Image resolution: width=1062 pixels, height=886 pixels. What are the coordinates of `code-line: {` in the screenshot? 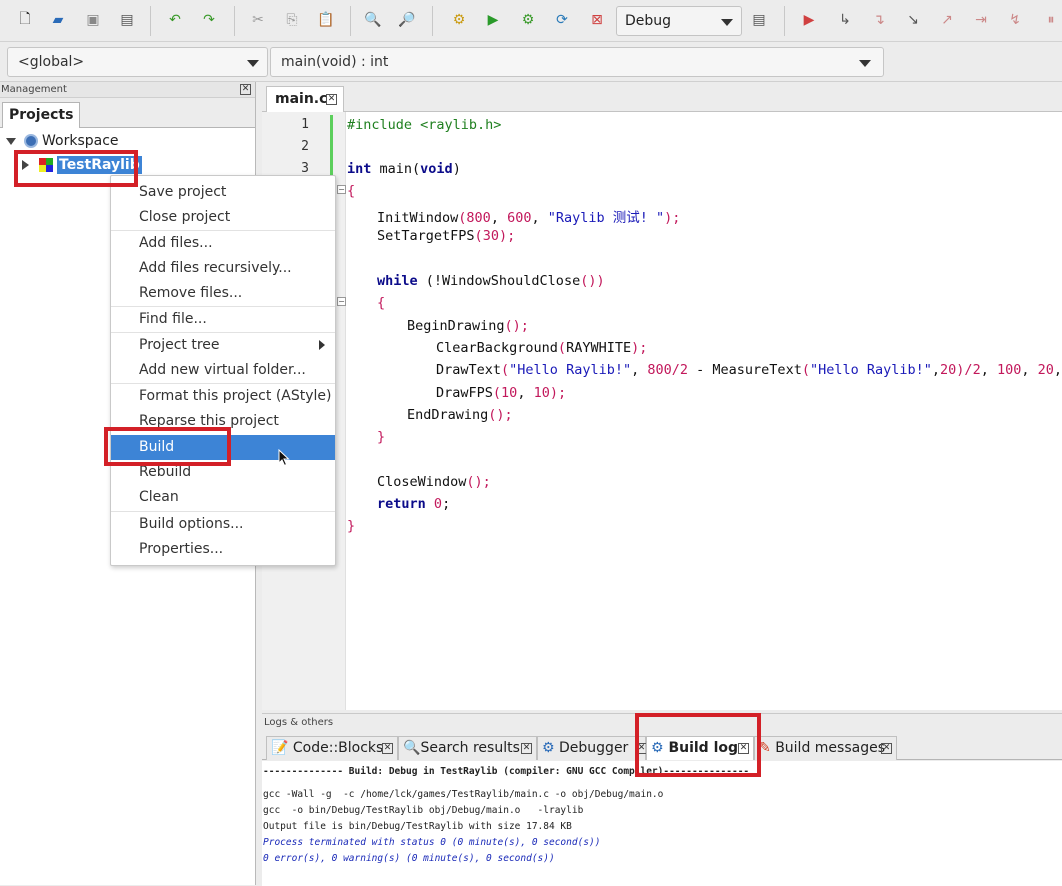 It's located at (351, 191).